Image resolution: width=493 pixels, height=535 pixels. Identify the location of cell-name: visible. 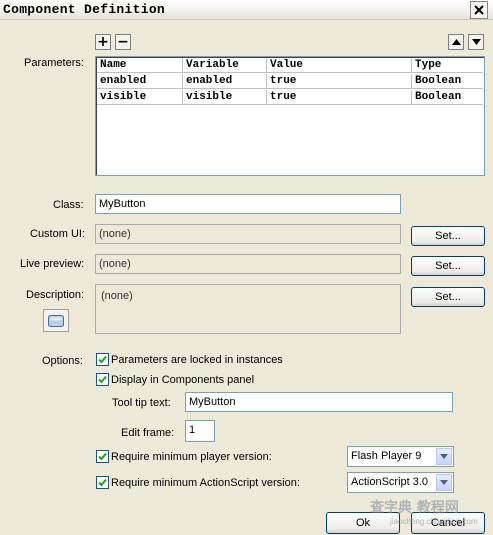
(140, 97).